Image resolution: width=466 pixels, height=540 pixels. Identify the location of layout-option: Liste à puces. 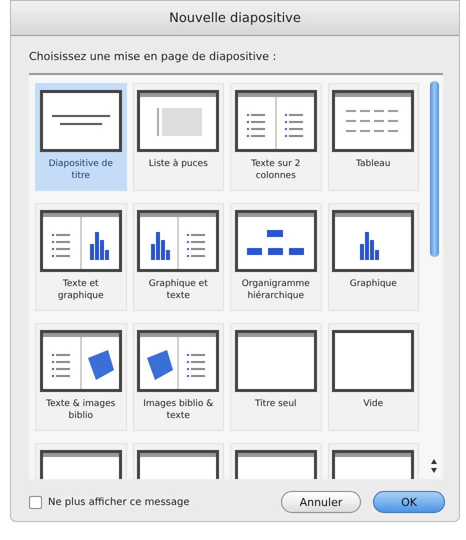
(178, 137).